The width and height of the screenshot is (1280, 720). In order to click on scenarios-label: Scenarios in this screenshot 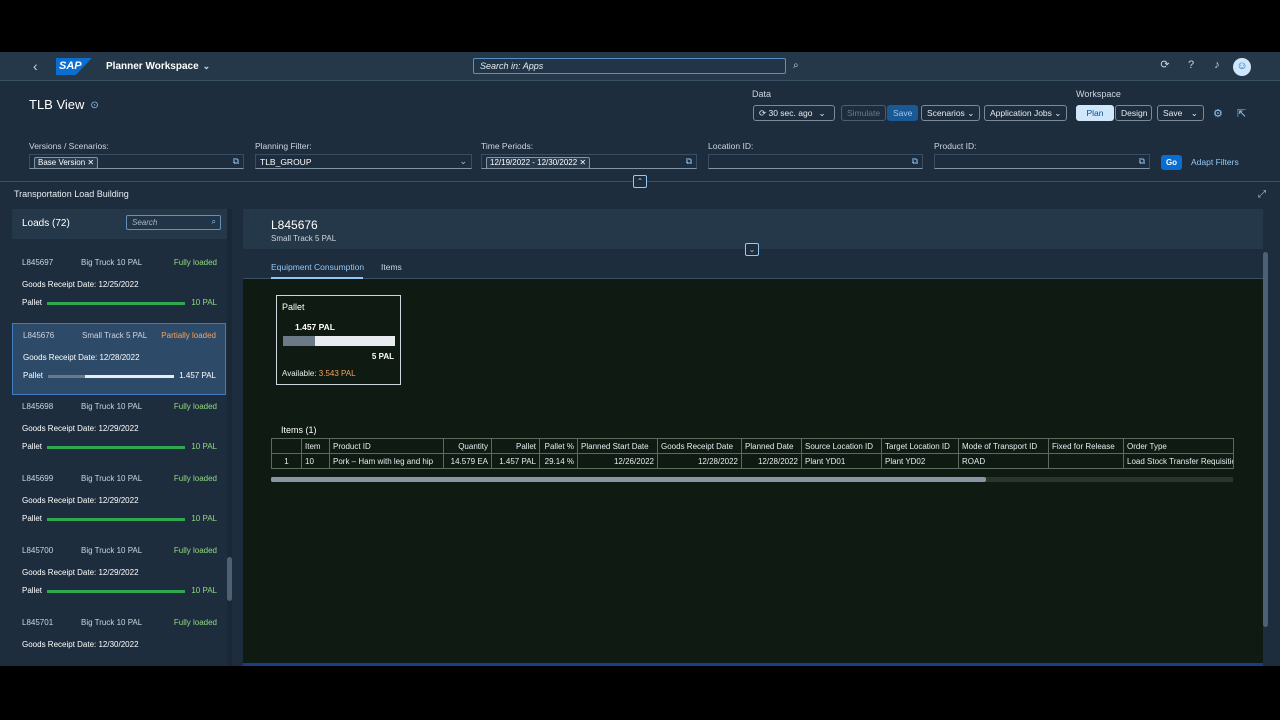, I will do `click(946, 113)`.